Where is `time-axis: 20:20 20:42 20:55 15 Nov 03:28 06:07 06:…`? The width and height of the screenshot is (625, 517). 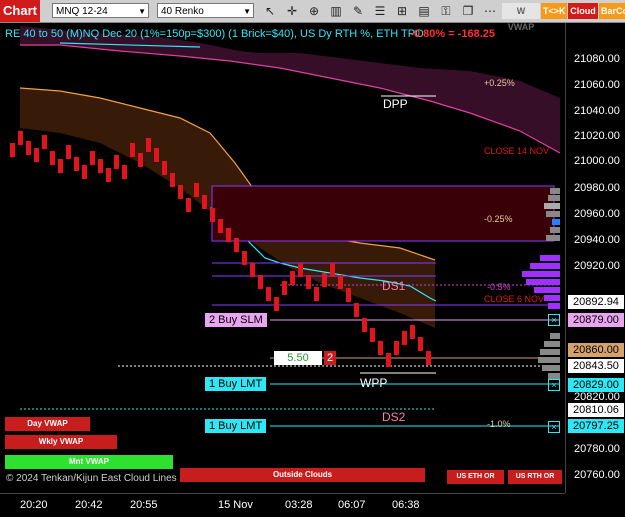
time-axis: 20:20 20:42 20:55 15 Nov 03:28 06:07 06:… is located at coordinates (282, 505).